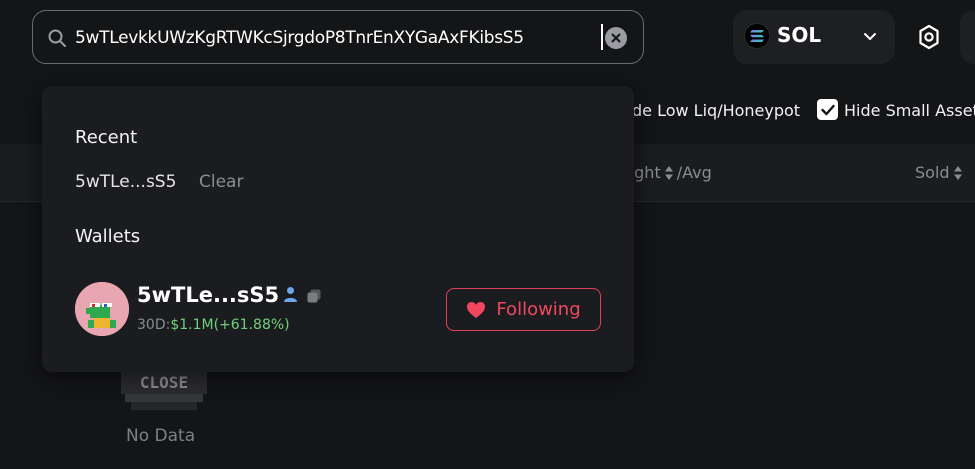 The image size is (975, 469). Describe the element at coordinates (538, 309) in the screenshot. I see `following-label: Following` at that location.